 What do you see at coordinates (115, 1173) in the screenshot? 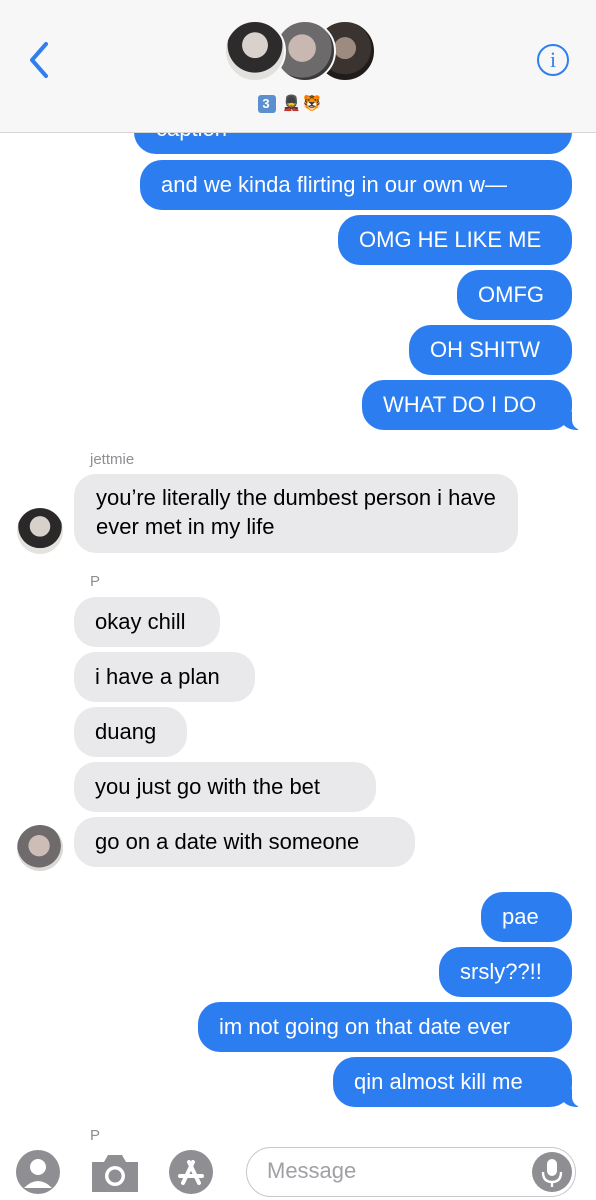
I see `camera-icon` at bounding box center [115, 1173].